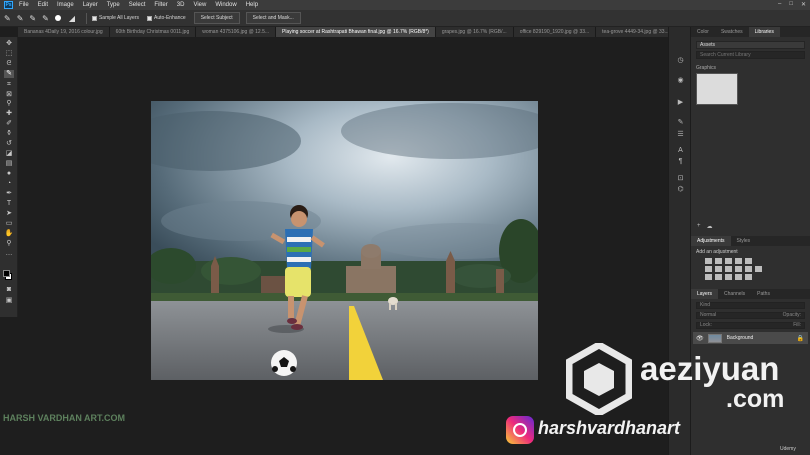  What do you see at coordinates (9, 224) in the screenshot?
I see `rectangle-tool-icon: ▭` at bounding box center [9, 224].